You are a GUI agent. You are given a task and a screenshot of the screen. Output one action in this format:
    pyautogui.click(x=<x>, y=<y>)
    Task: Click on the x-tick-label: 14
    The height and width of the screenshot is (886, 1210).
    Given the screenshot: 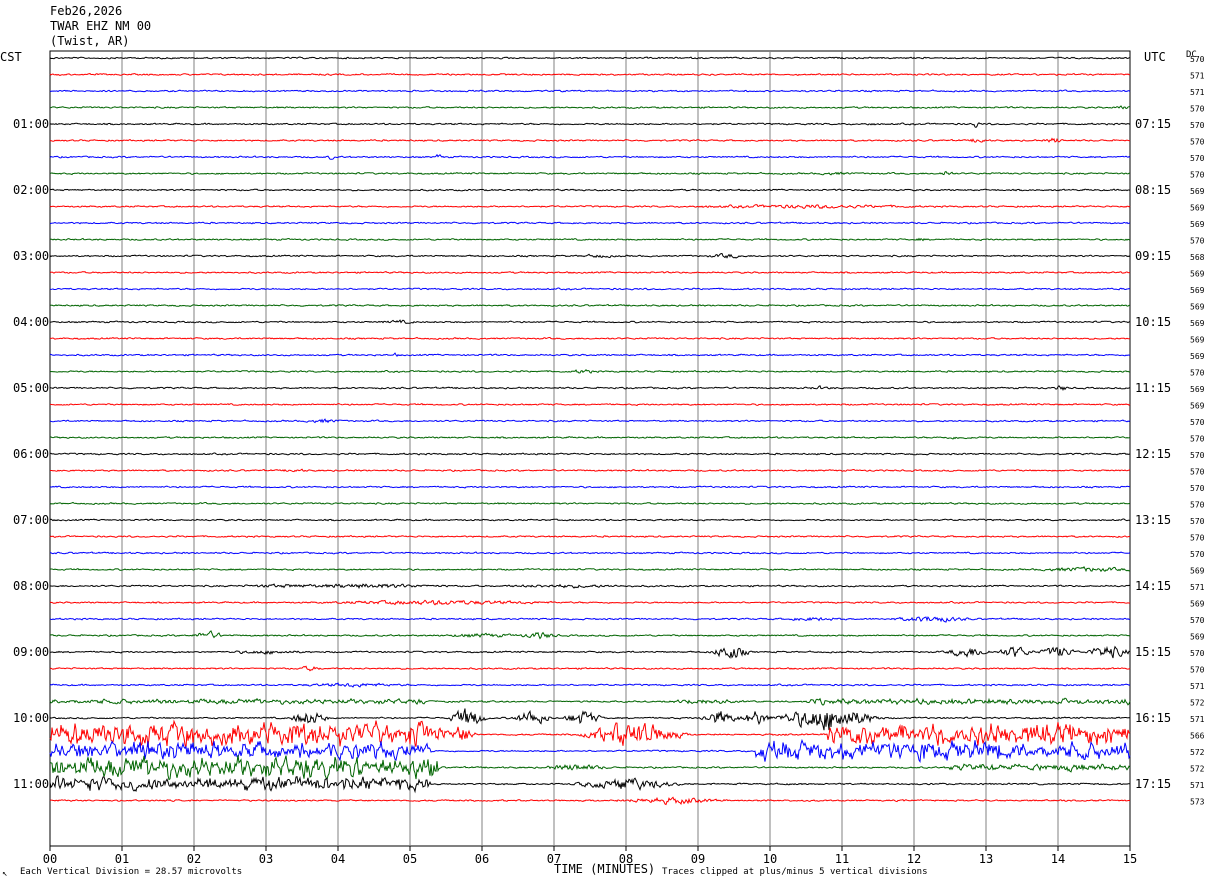 What is the action you would take?
    pyautogui.click(x=1058, y=859)
    